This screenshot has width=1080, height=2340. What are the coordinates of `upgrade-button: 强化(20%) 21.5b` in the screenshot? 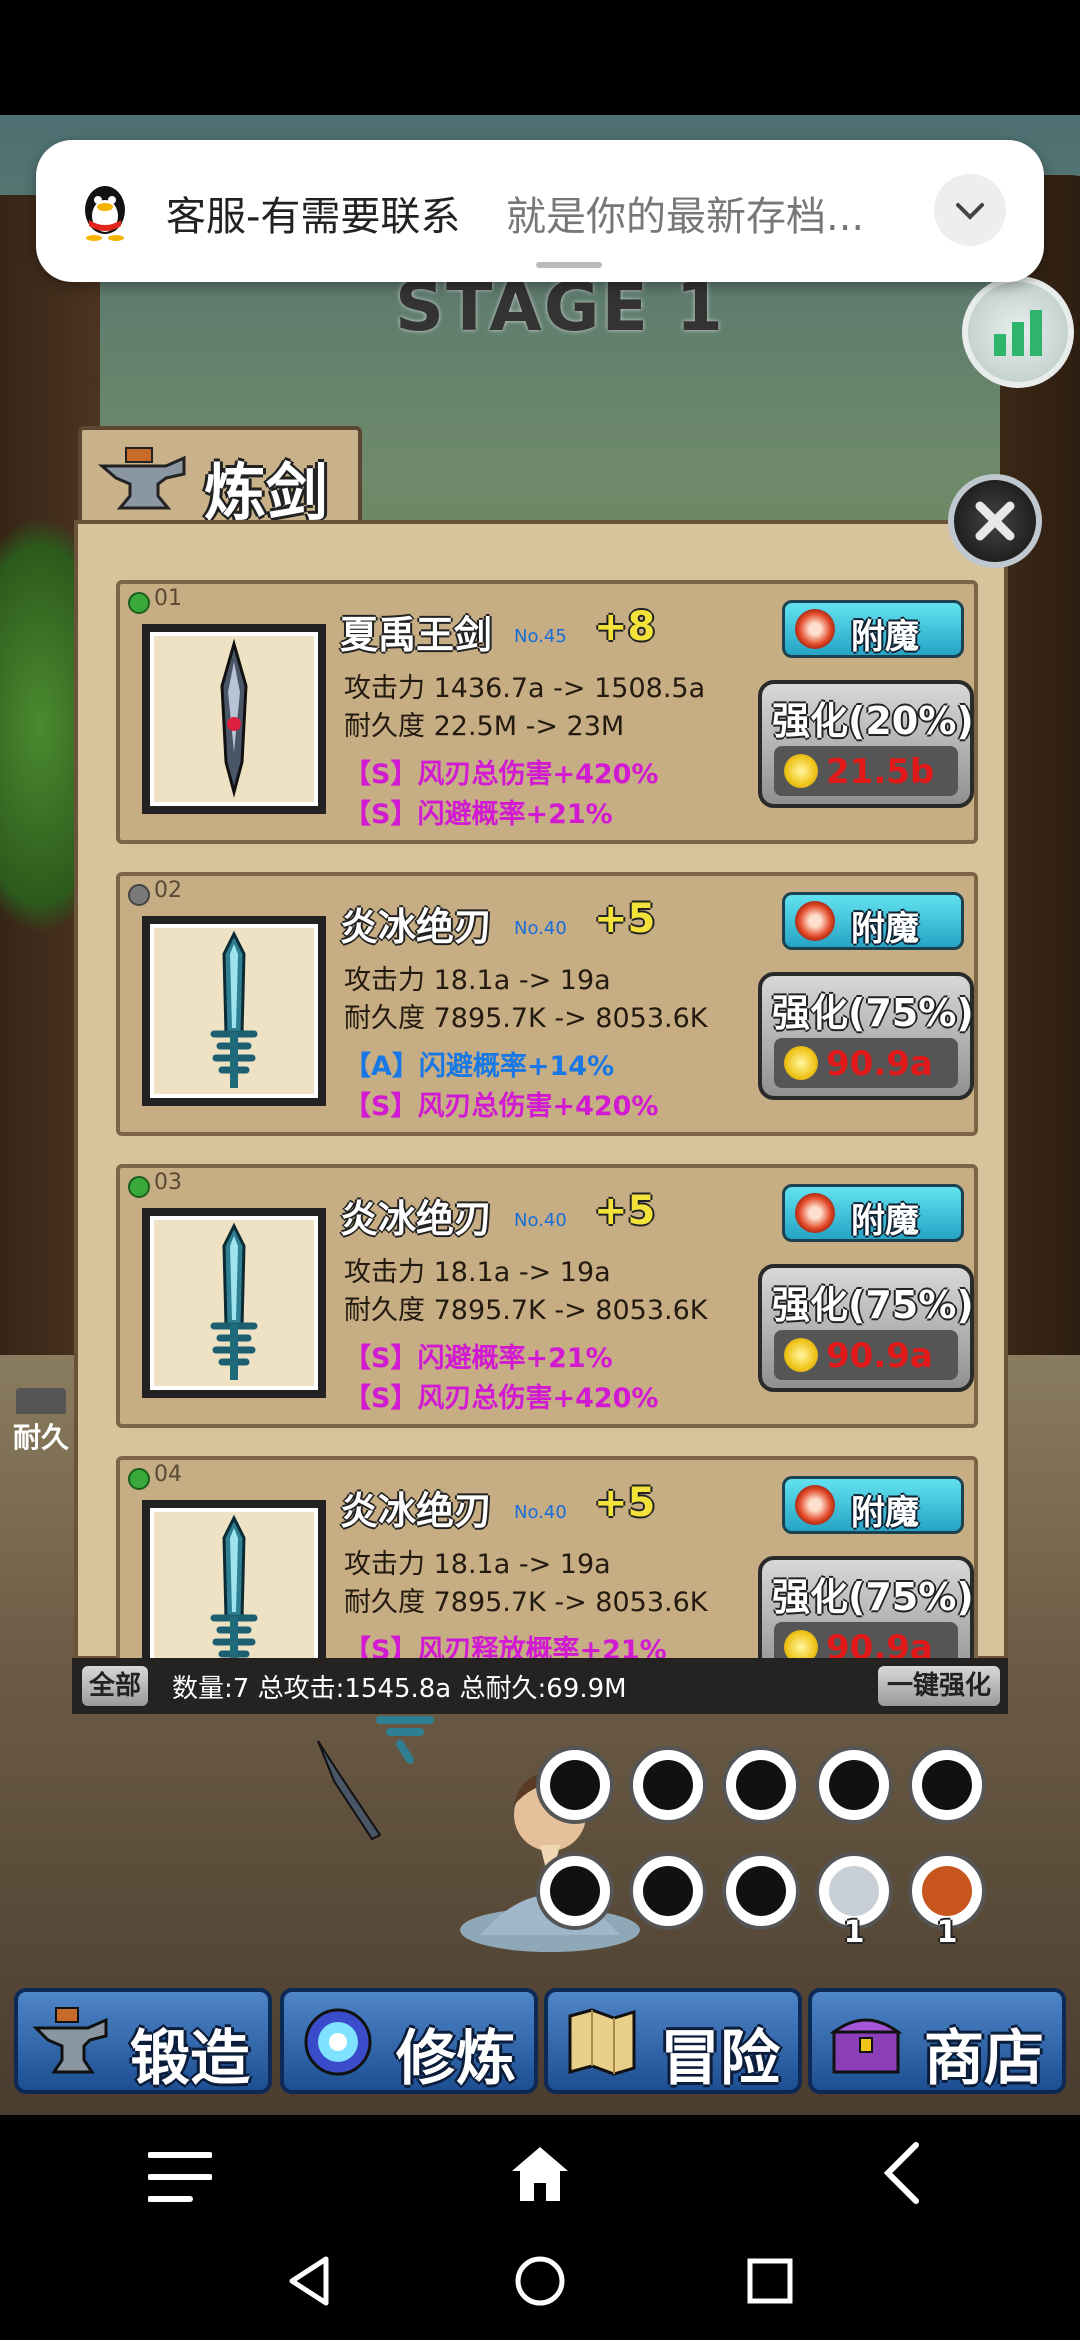 It's located at (866, 744).